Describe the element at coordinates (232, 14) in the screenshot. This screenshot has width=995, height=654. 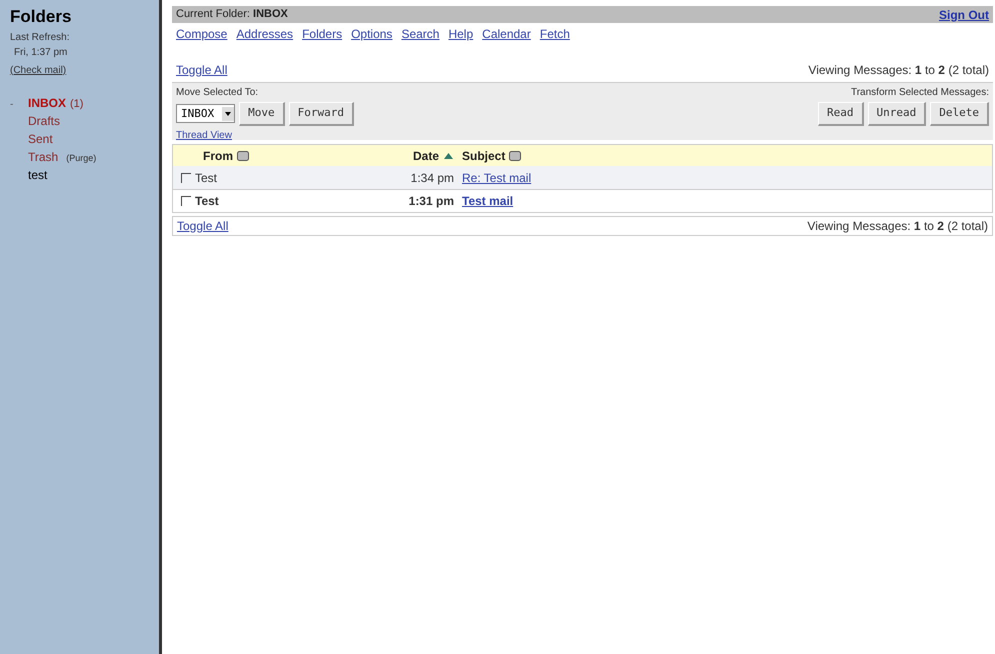
I see `current-folder: Current Folder: INBOX` at that location.